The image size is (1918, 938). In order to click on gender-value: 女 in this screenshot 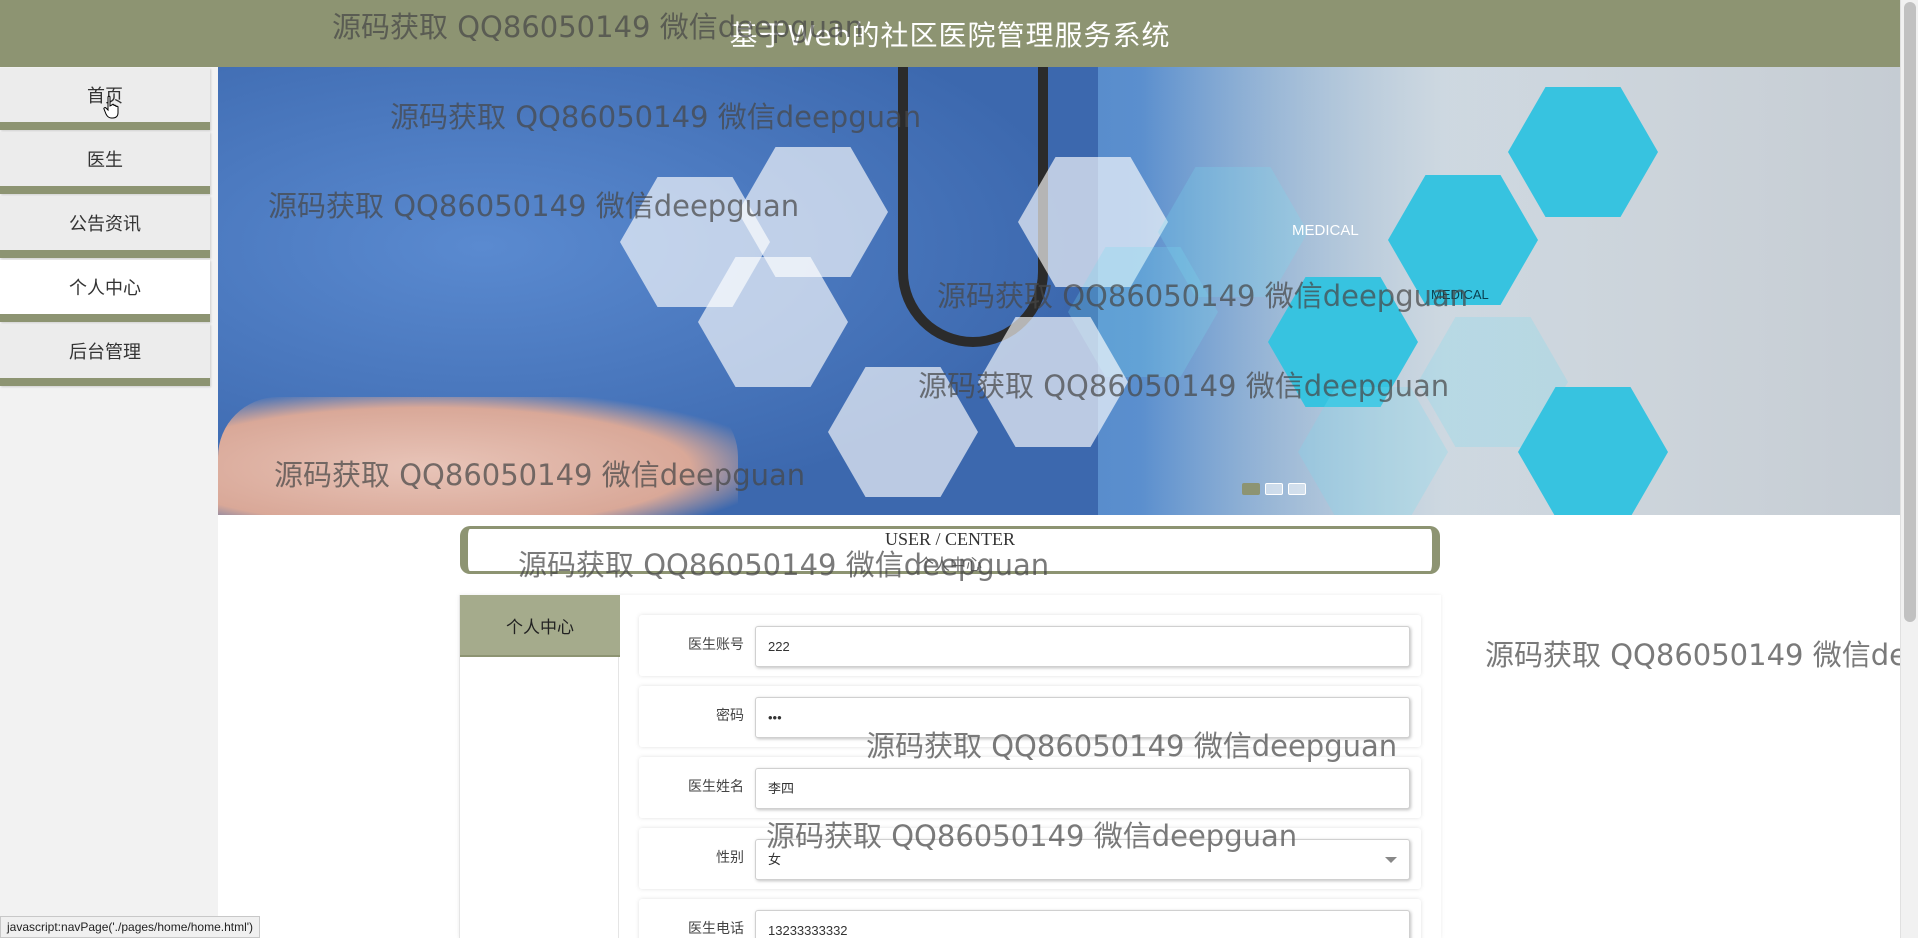, I will do `click(775, 859)`.